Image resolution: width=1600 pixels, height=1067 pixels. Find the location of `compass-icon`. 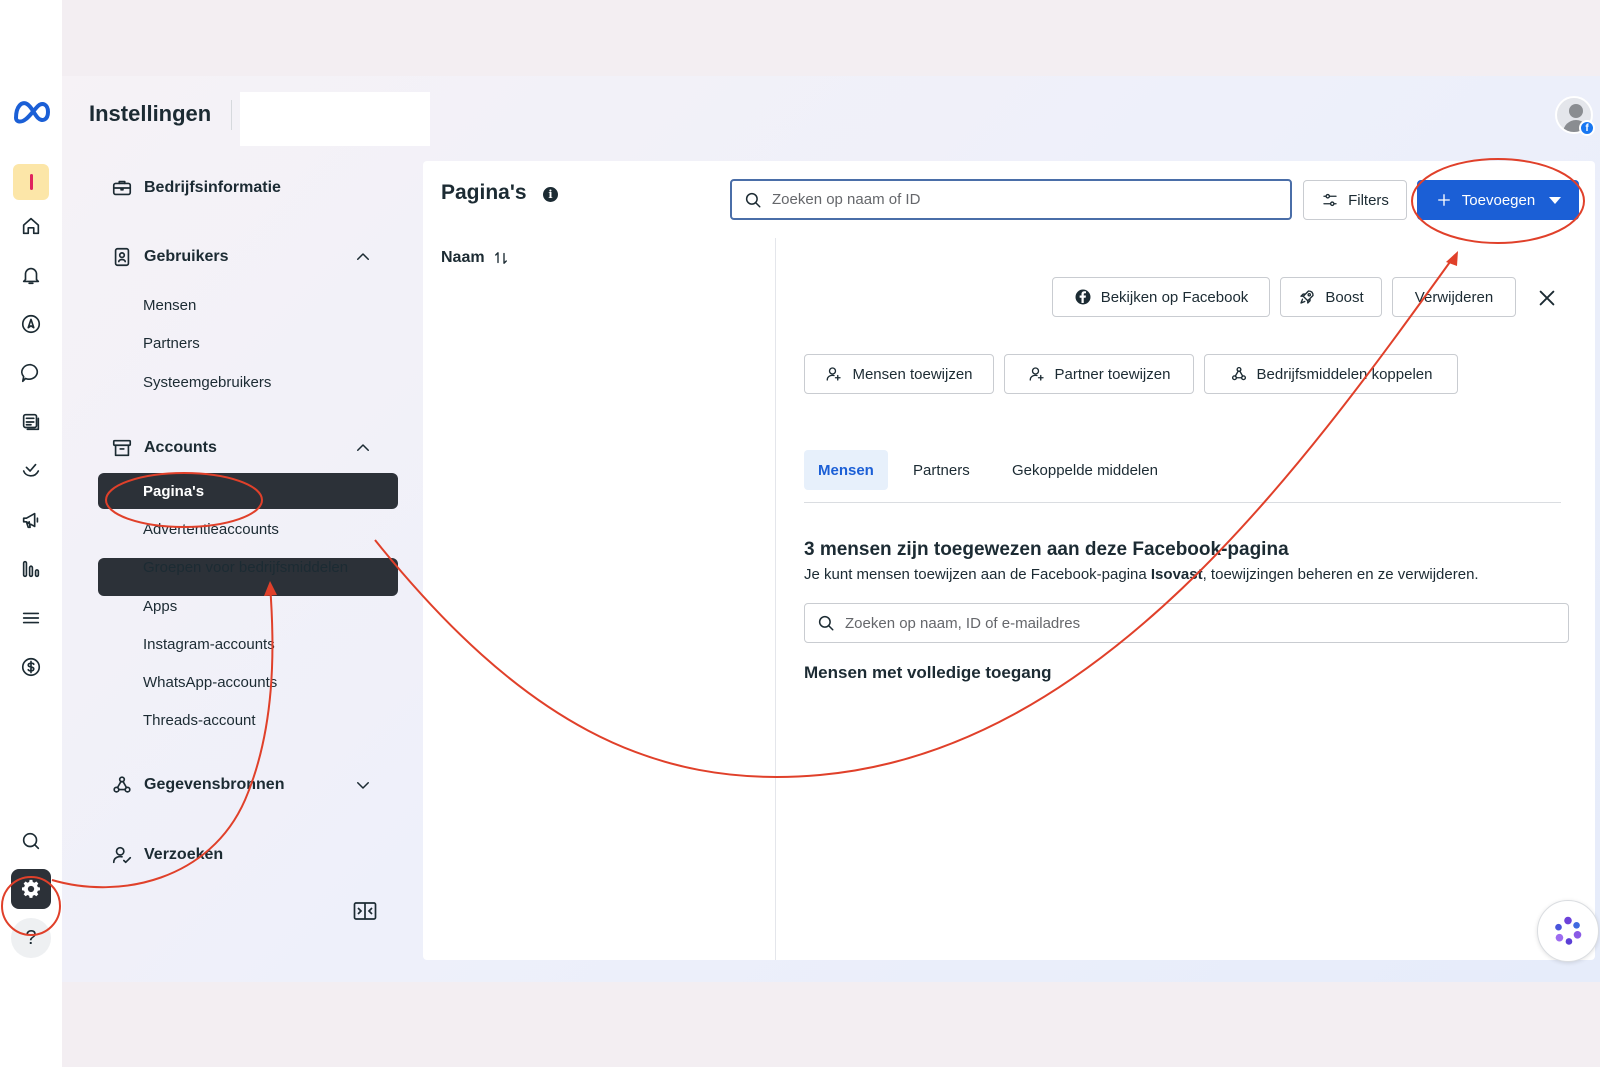

compass-icon is located at coordinates (31, 324).